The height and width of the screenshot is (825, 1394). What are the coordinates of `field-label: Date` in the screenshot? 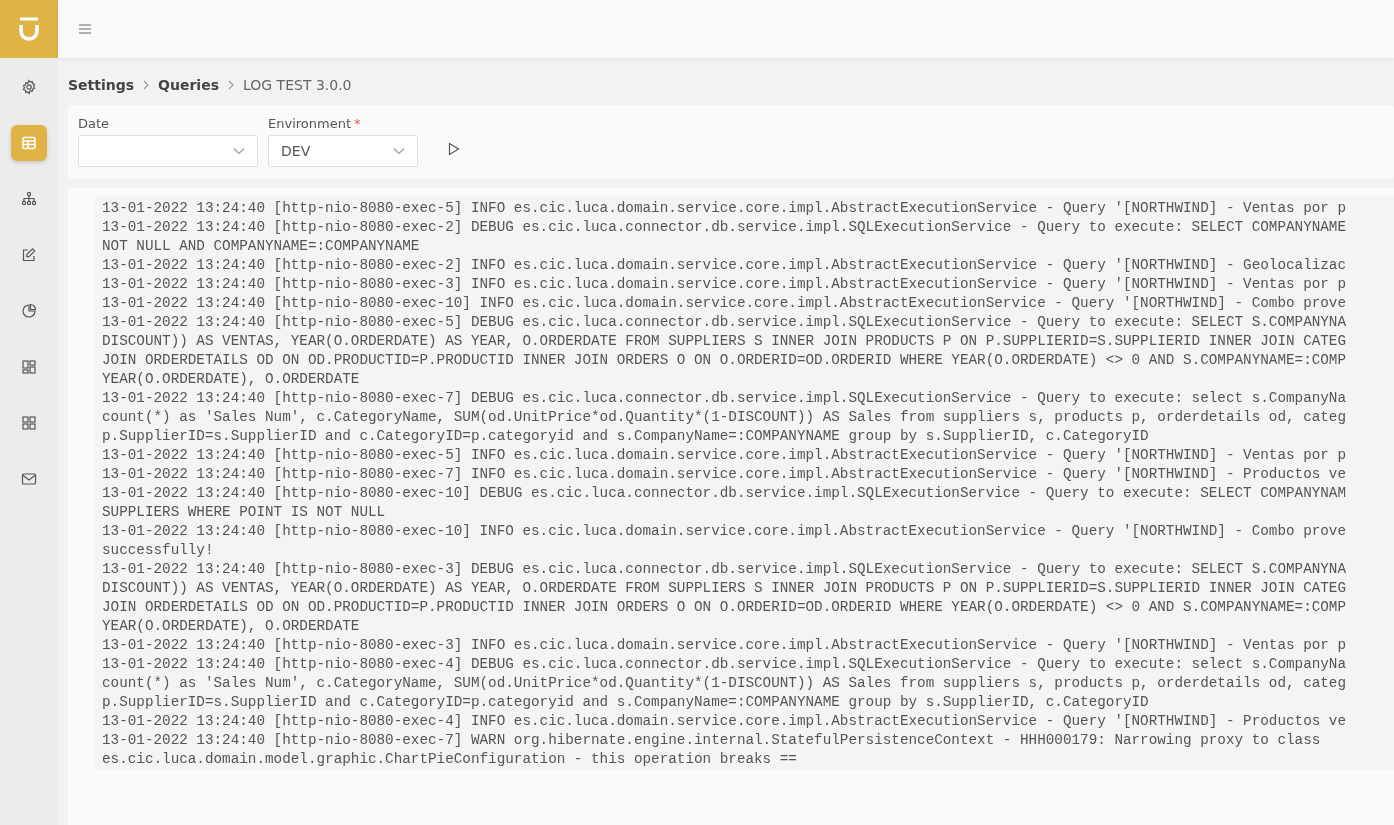 It's located at (94, 123).